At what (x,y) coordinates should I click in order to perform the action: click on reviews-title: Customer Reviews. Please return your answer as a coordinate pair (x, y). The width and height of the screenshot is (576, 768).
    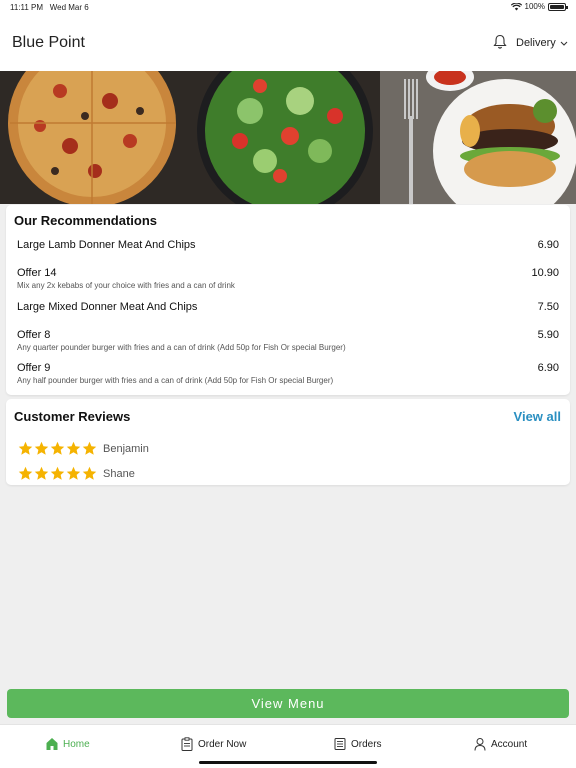
    Looking at the image, I should click on (72, 416).